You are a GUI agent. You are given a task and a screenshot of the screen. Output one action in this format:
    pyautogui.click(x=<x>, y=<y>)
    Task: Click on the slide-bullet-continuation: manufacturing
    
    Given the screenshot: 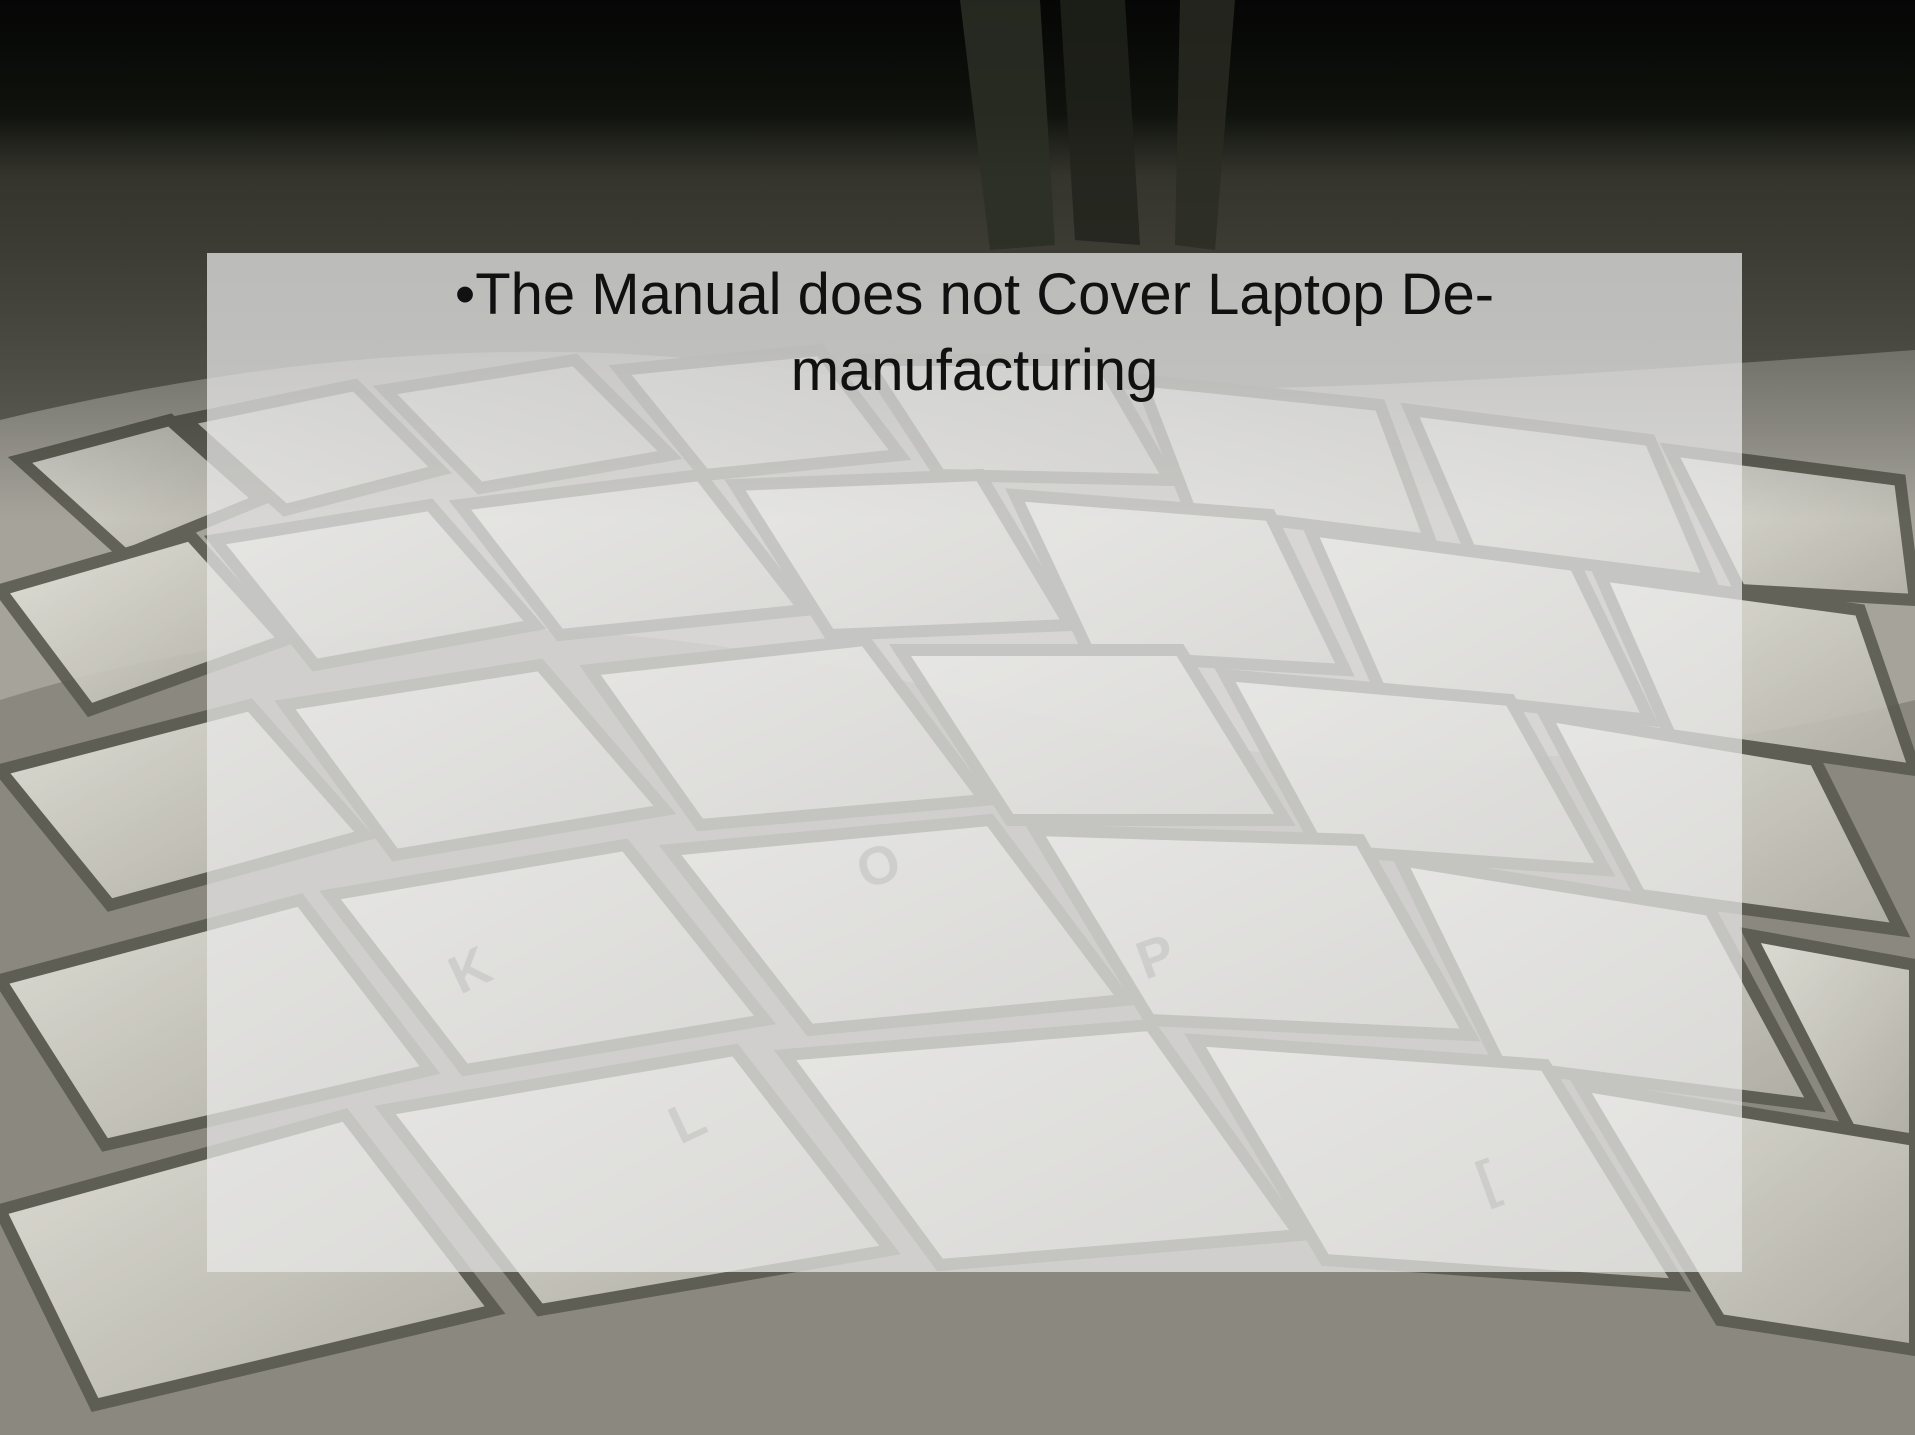 What is the action you would take?
    pyautogui.click(x=974, y=370)
    